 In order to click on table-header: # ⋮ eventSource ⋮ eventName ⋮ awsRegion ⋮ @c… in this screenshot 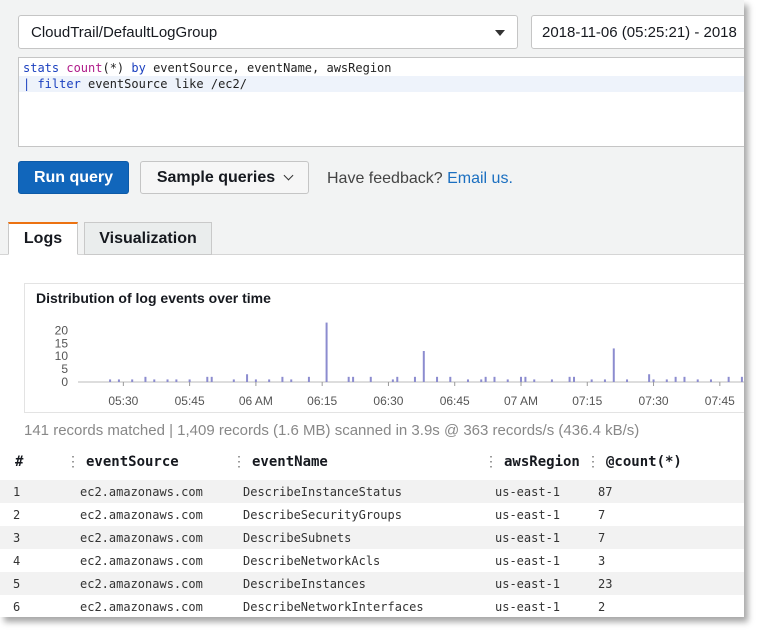, I will do `click(372, 463)`.